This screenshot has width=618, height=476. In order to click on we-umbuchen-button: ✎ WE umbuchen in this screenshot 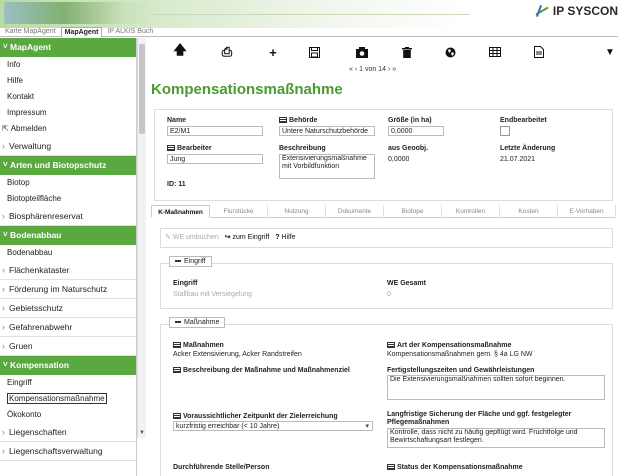, I will do `click(192, 237)`.